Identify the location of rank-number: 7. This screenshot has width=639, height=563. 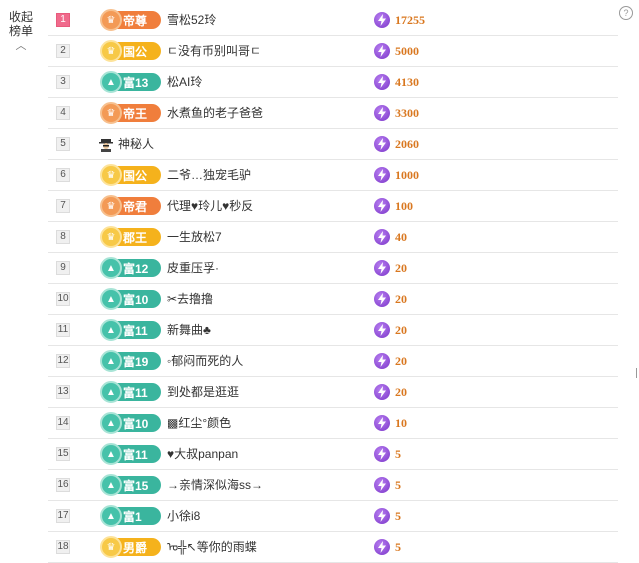
(63, 206).